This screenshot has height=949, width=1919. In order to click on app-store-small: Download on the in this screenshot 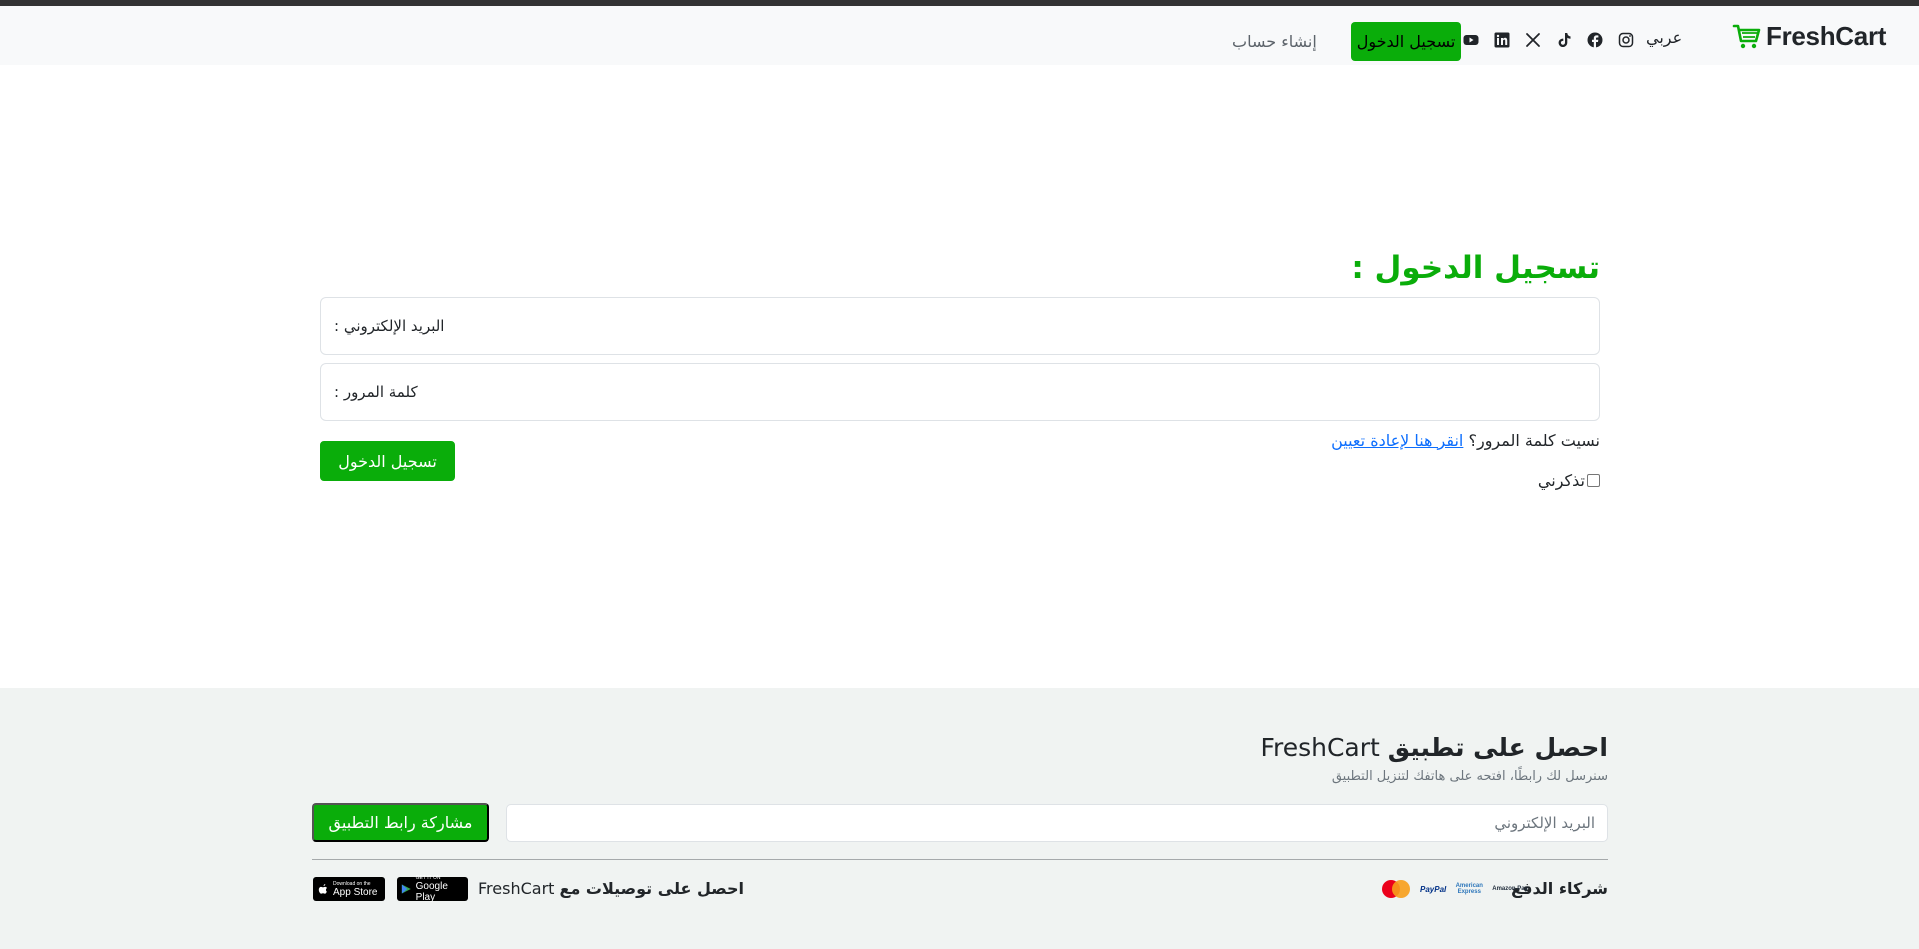, I will do `click(352, 883)`.